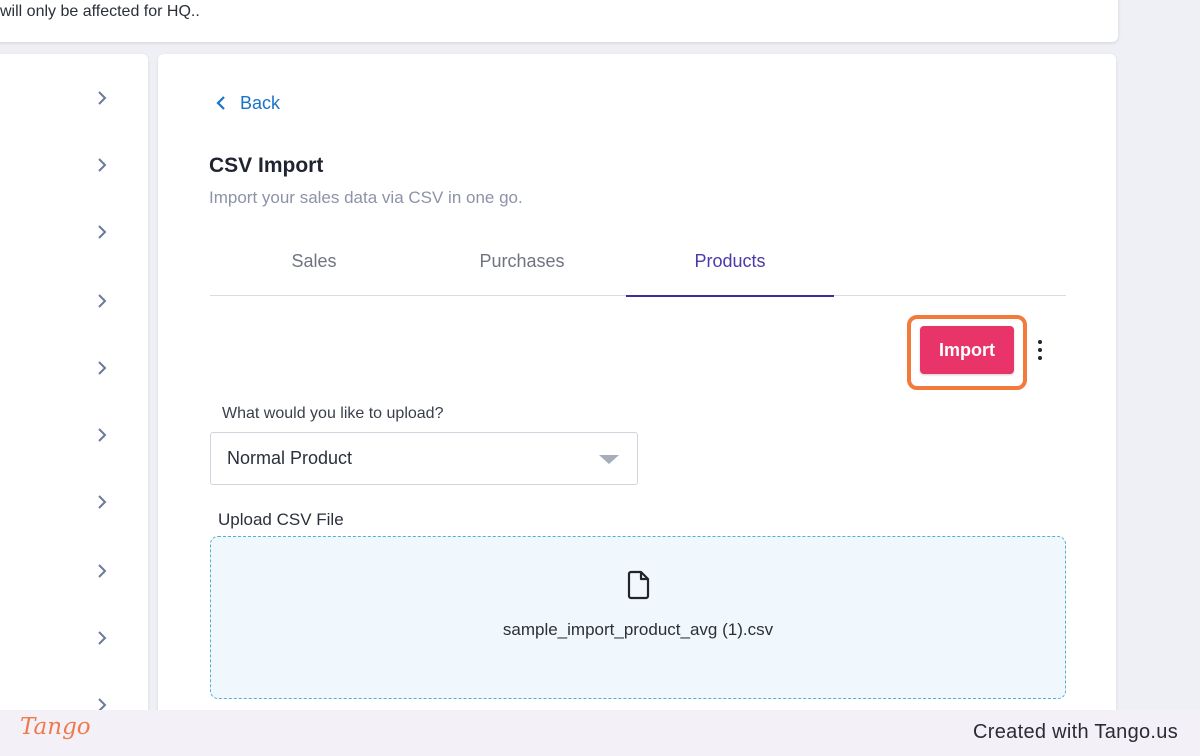 Image resolution: width=1200 pixels, height=756 pixels. Describe the element at coordinates (424, 458) in the screenshot. I see `upload-type-select: Normal Product` at that location.